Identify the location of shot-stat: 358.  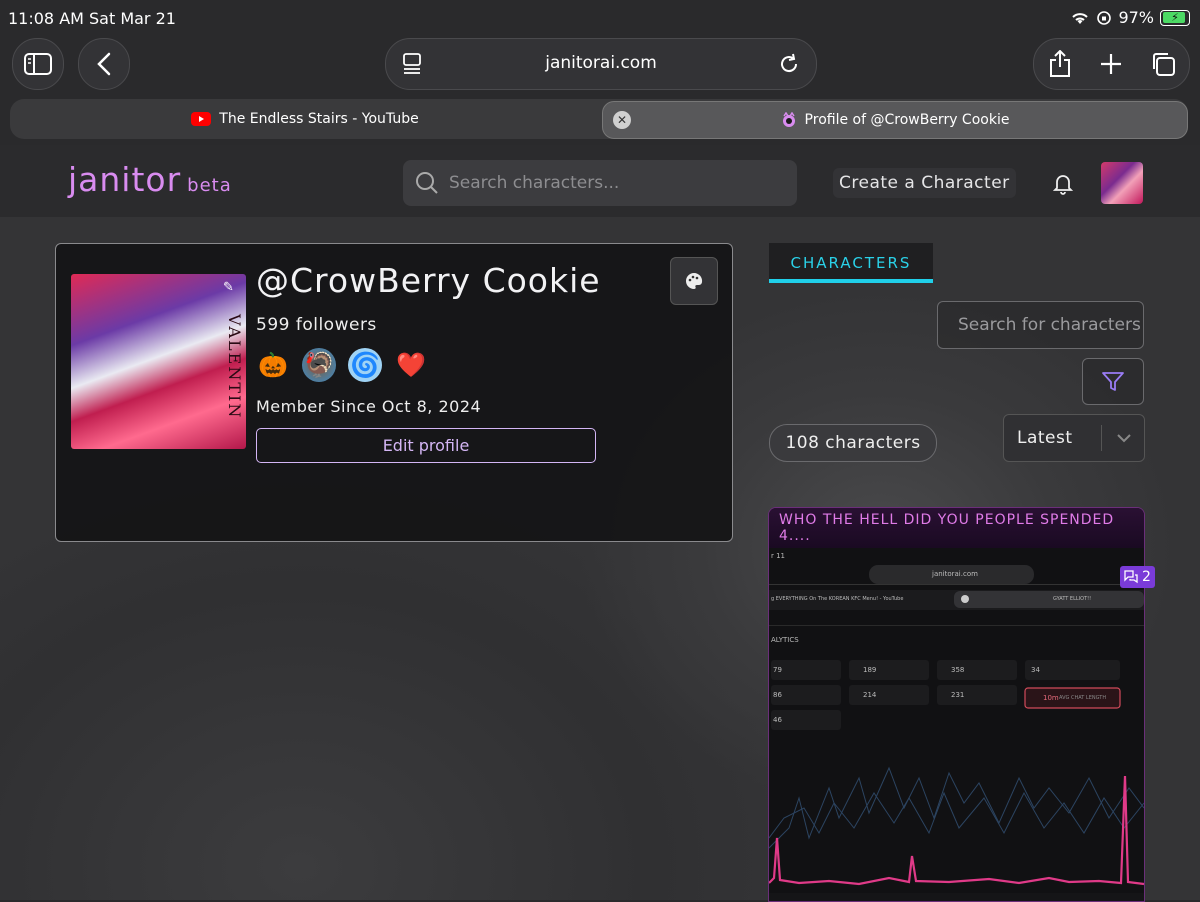
(958, 670).